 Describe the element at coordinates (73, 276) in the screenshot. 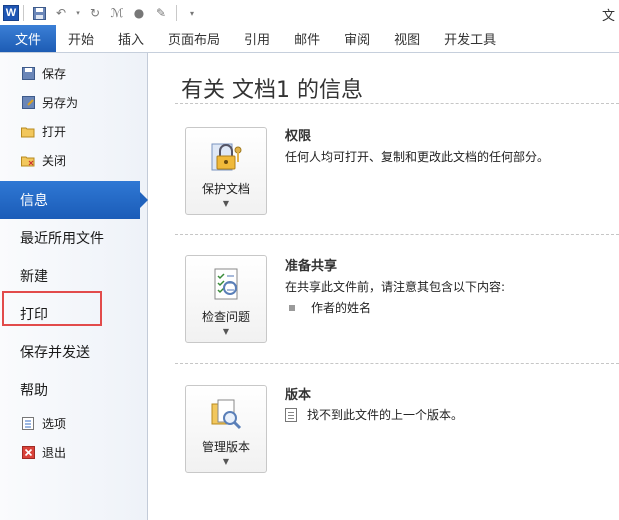

I see `nav-new: 新建` at that location.